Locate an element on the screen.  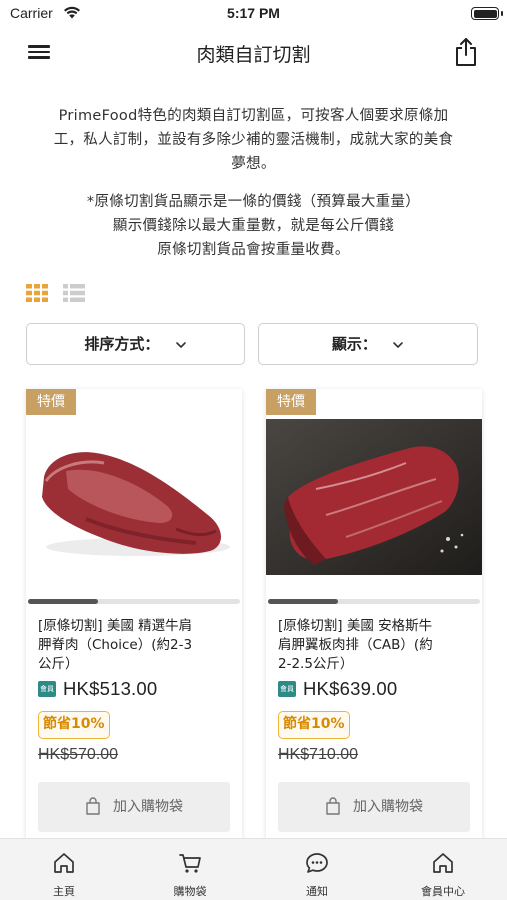
sort-dropdown: 排序方式： is located at coordinates (135, 344).